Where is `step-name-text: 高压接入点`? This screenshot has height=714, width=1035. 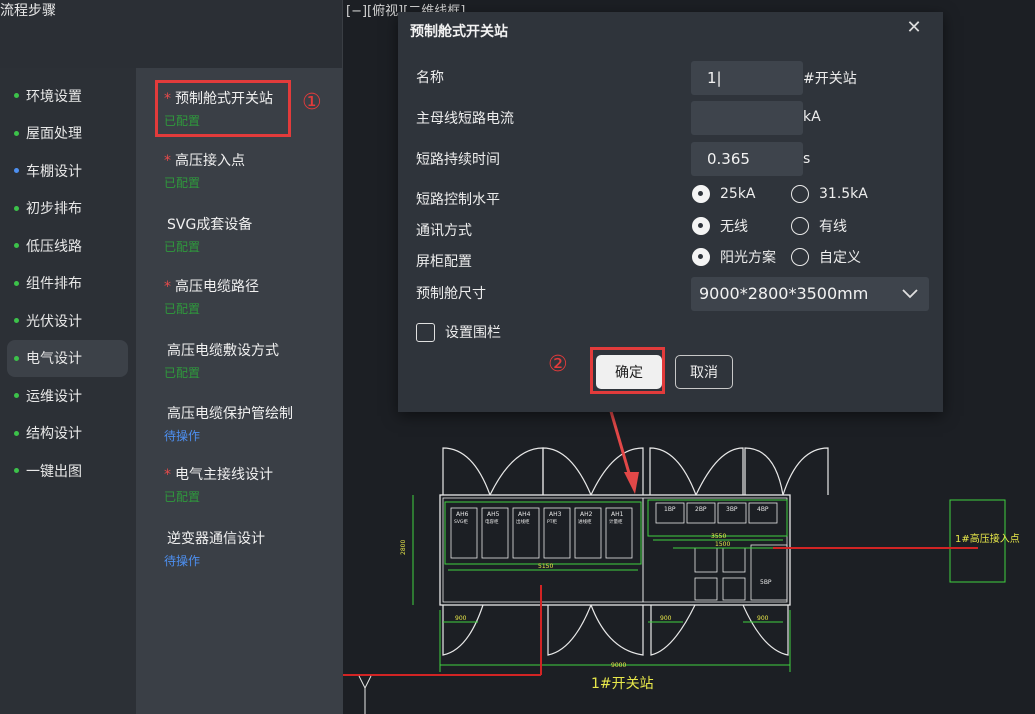 step-name-text: 高压接入点 is located at coordinates (210, 161).